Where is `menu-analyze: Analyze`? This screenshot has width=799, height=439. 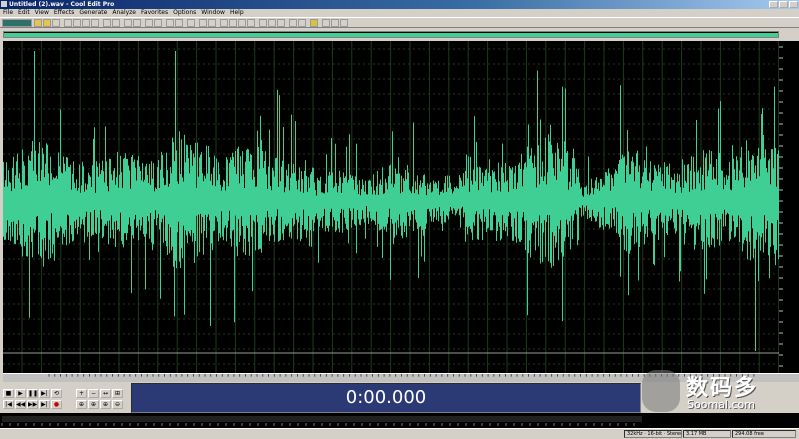 menu-analyze: Analyze is located at coordinates (124, 13).